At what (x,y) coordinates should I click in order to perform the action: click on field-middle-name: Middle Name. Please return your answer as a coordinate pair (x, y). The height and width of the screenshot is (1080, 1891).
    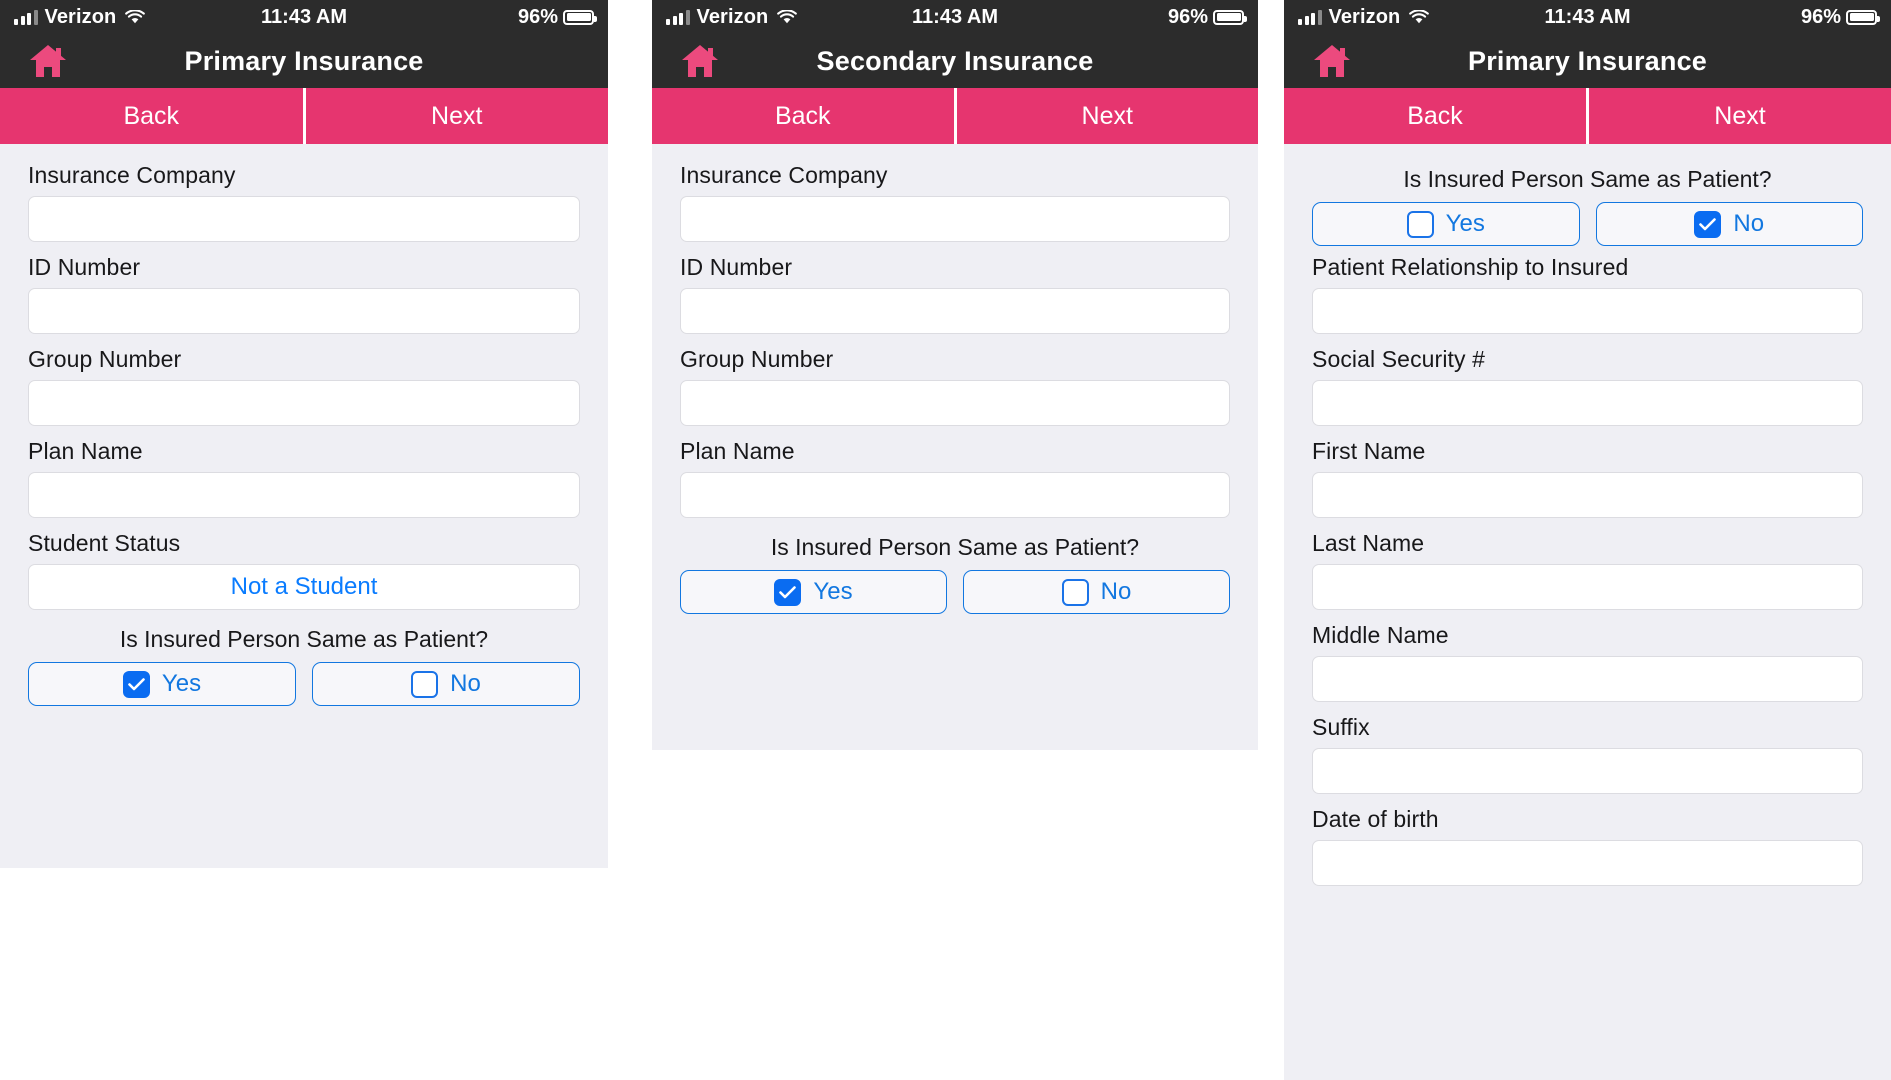
    Looking at the image, I should click on (1587, 658).